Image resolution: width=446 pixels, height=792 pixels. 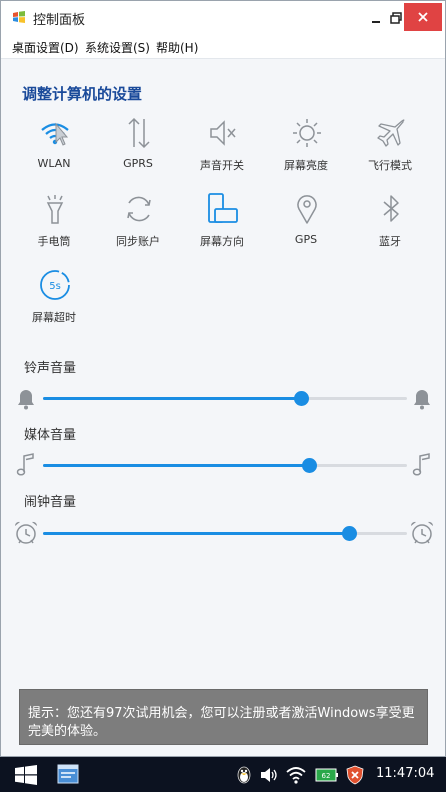 I want to click on close-button, so click(x=423, y=17).